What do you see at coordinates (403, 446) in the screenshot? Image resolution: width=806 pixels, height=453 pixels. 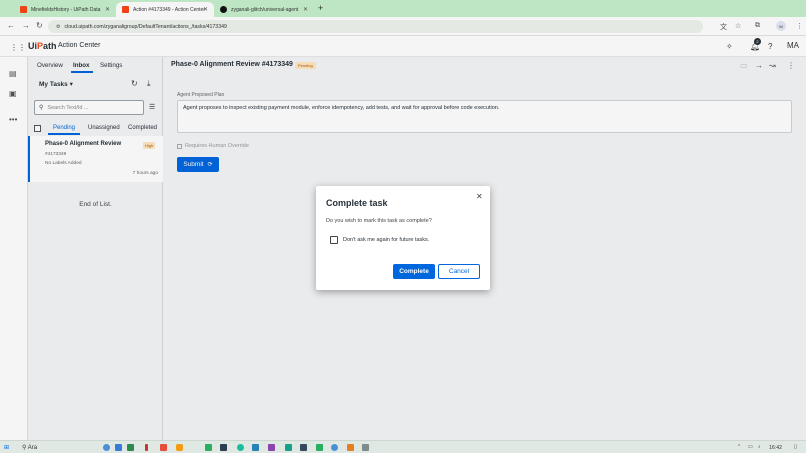 I see `os-taskbar: ⊞ ⚲ Ara ⌃ ▭ ♪ 16:42 ▯` at bounding box center [403, 446].